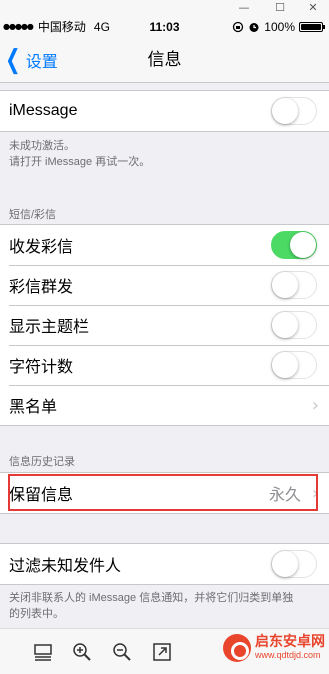 The width and height of the screenshot is (329, 674). Describe the element at coordinates (313, 8) in the screenshot. I see `close-icon: ✕` at that location.